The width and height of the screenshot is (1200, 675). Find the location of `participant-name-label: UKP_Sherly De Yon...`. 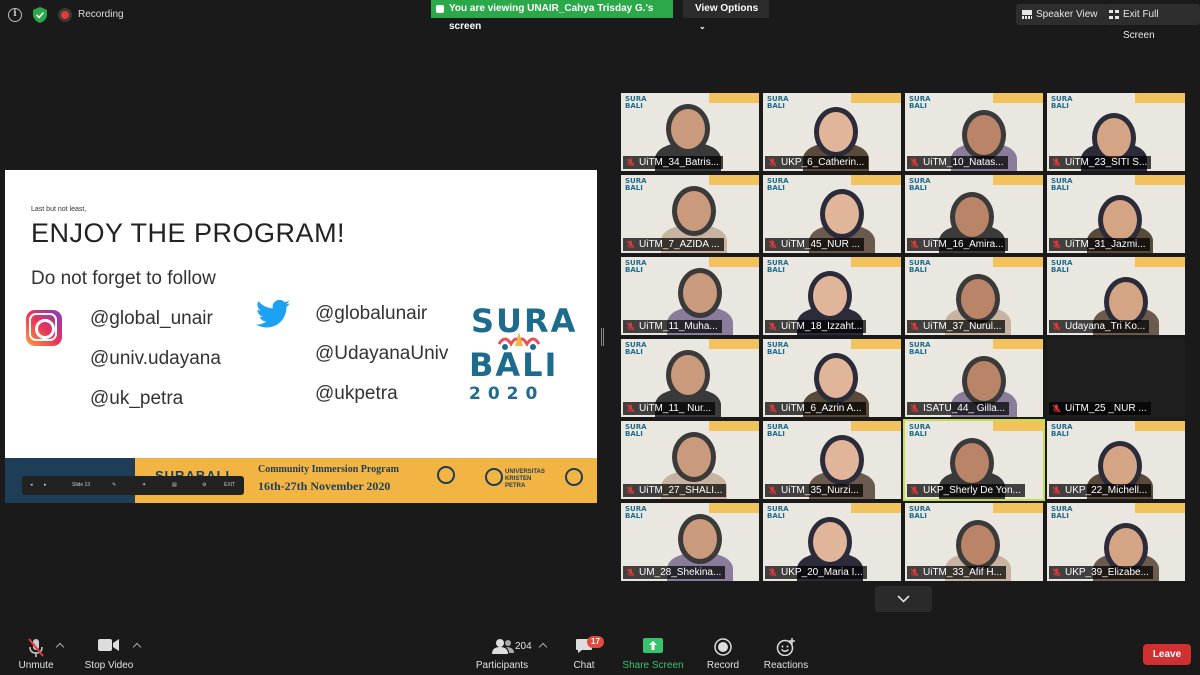

participant-name-label: UKP_Sherly De Yon... is located at coordinates (966, 490).